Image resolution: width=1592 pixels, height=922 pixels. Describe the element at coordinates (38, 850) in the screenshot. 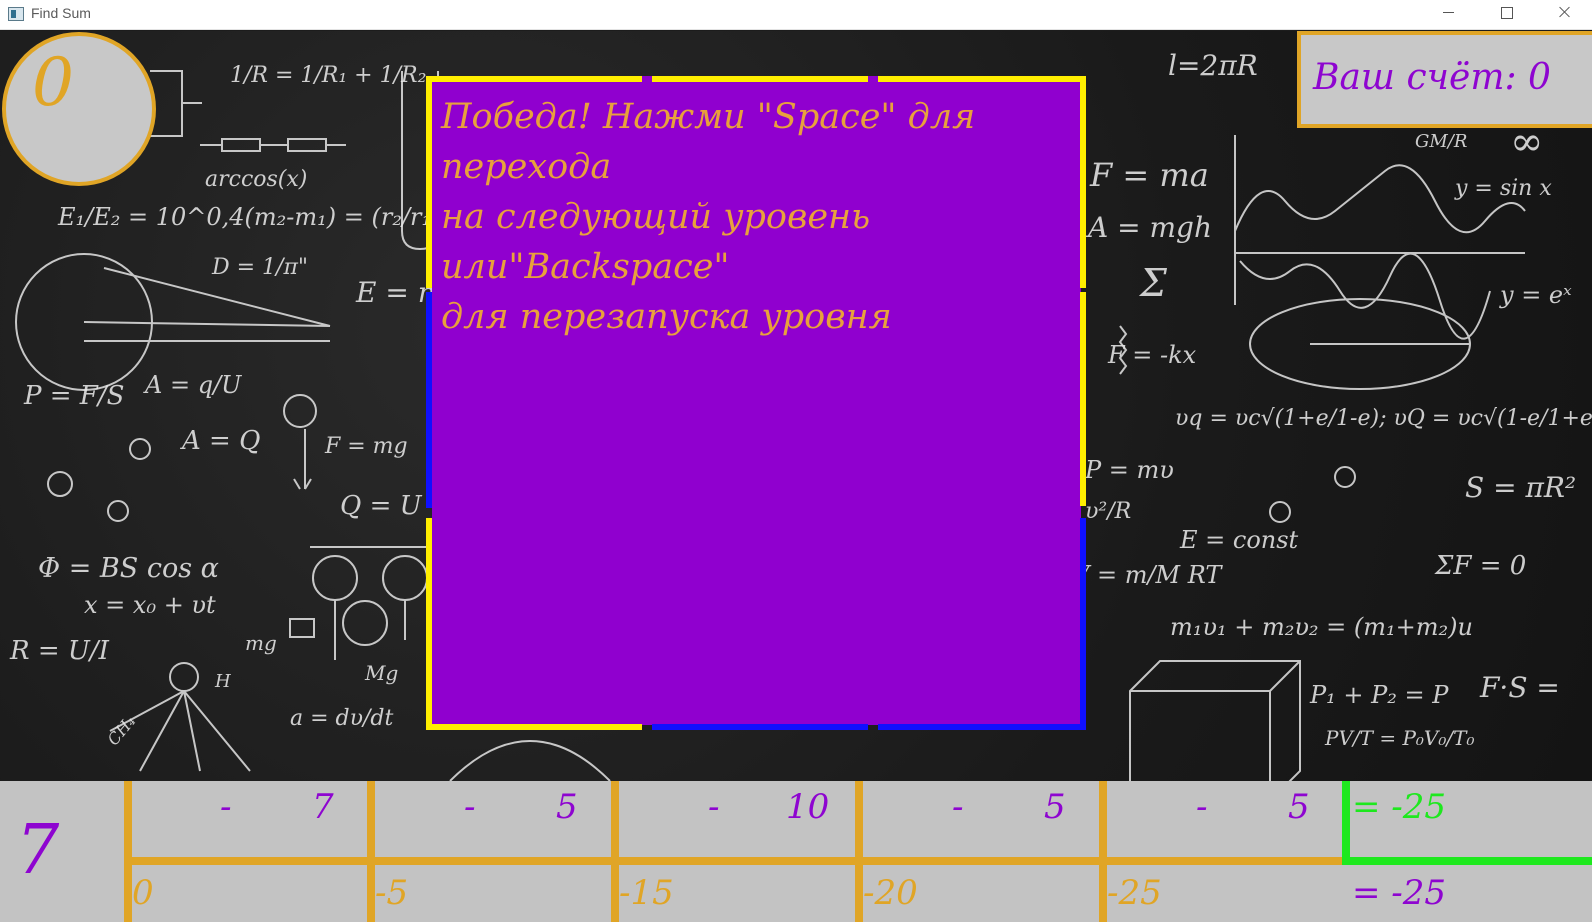

I see `target-number: 7` at that location.